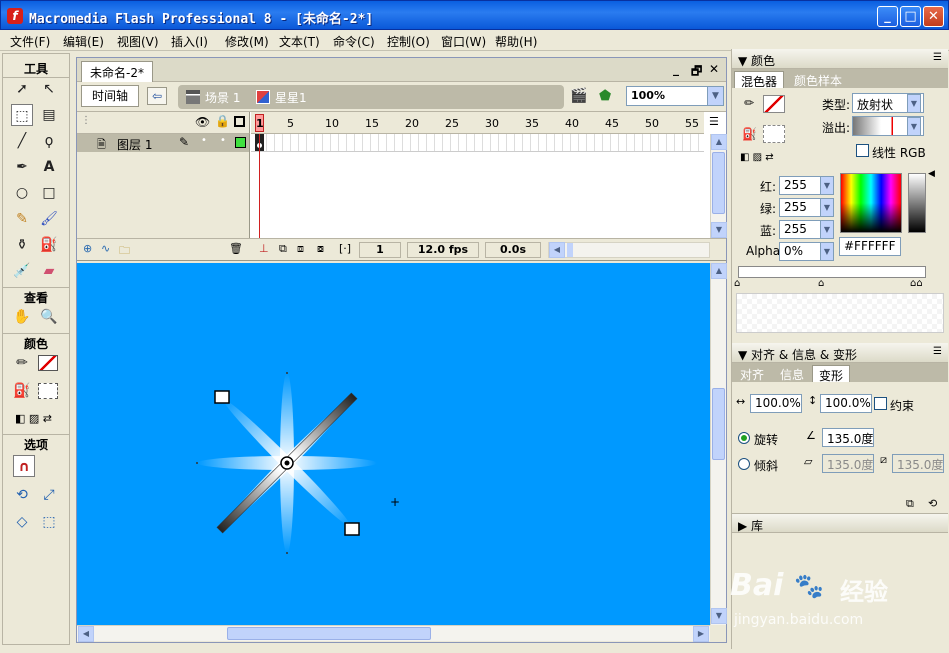 This screenshot has width=949, height=653. I want to click on onion-skin-icon: ⧉, so click(283, 249).